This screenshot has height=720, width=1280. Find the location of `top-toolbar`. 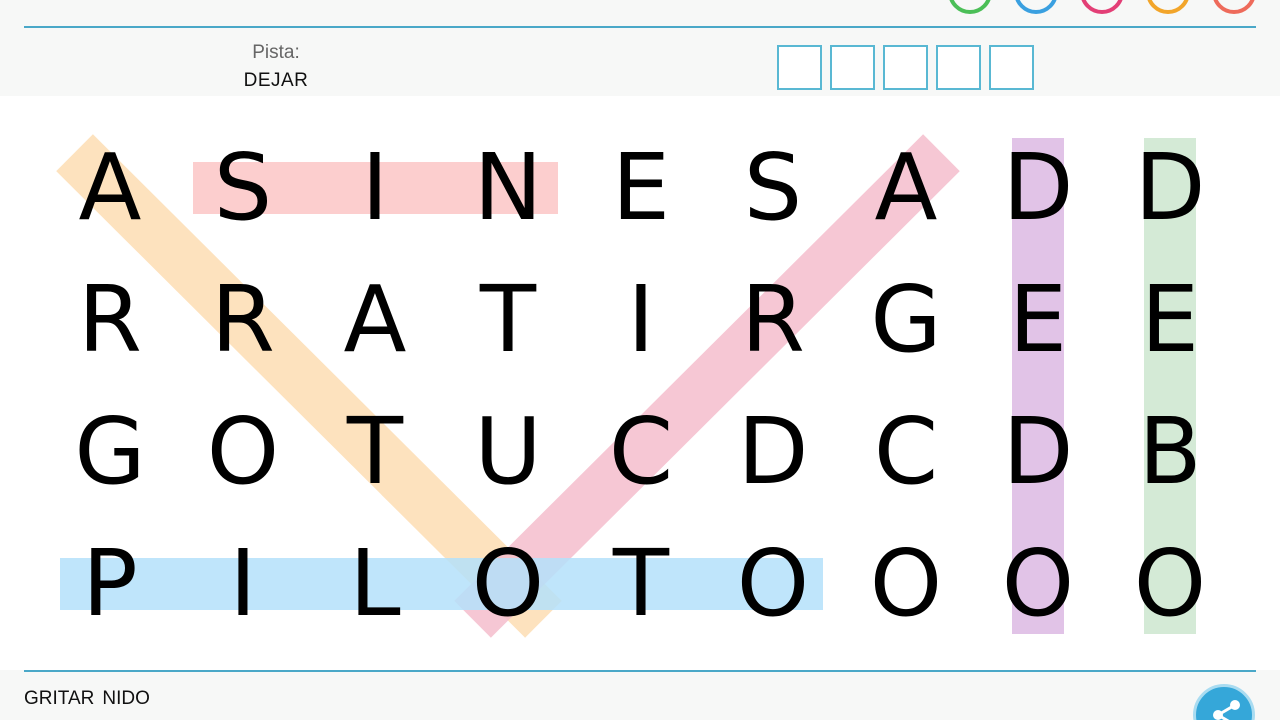

top-toolbar is located at coordinates (640, 13).